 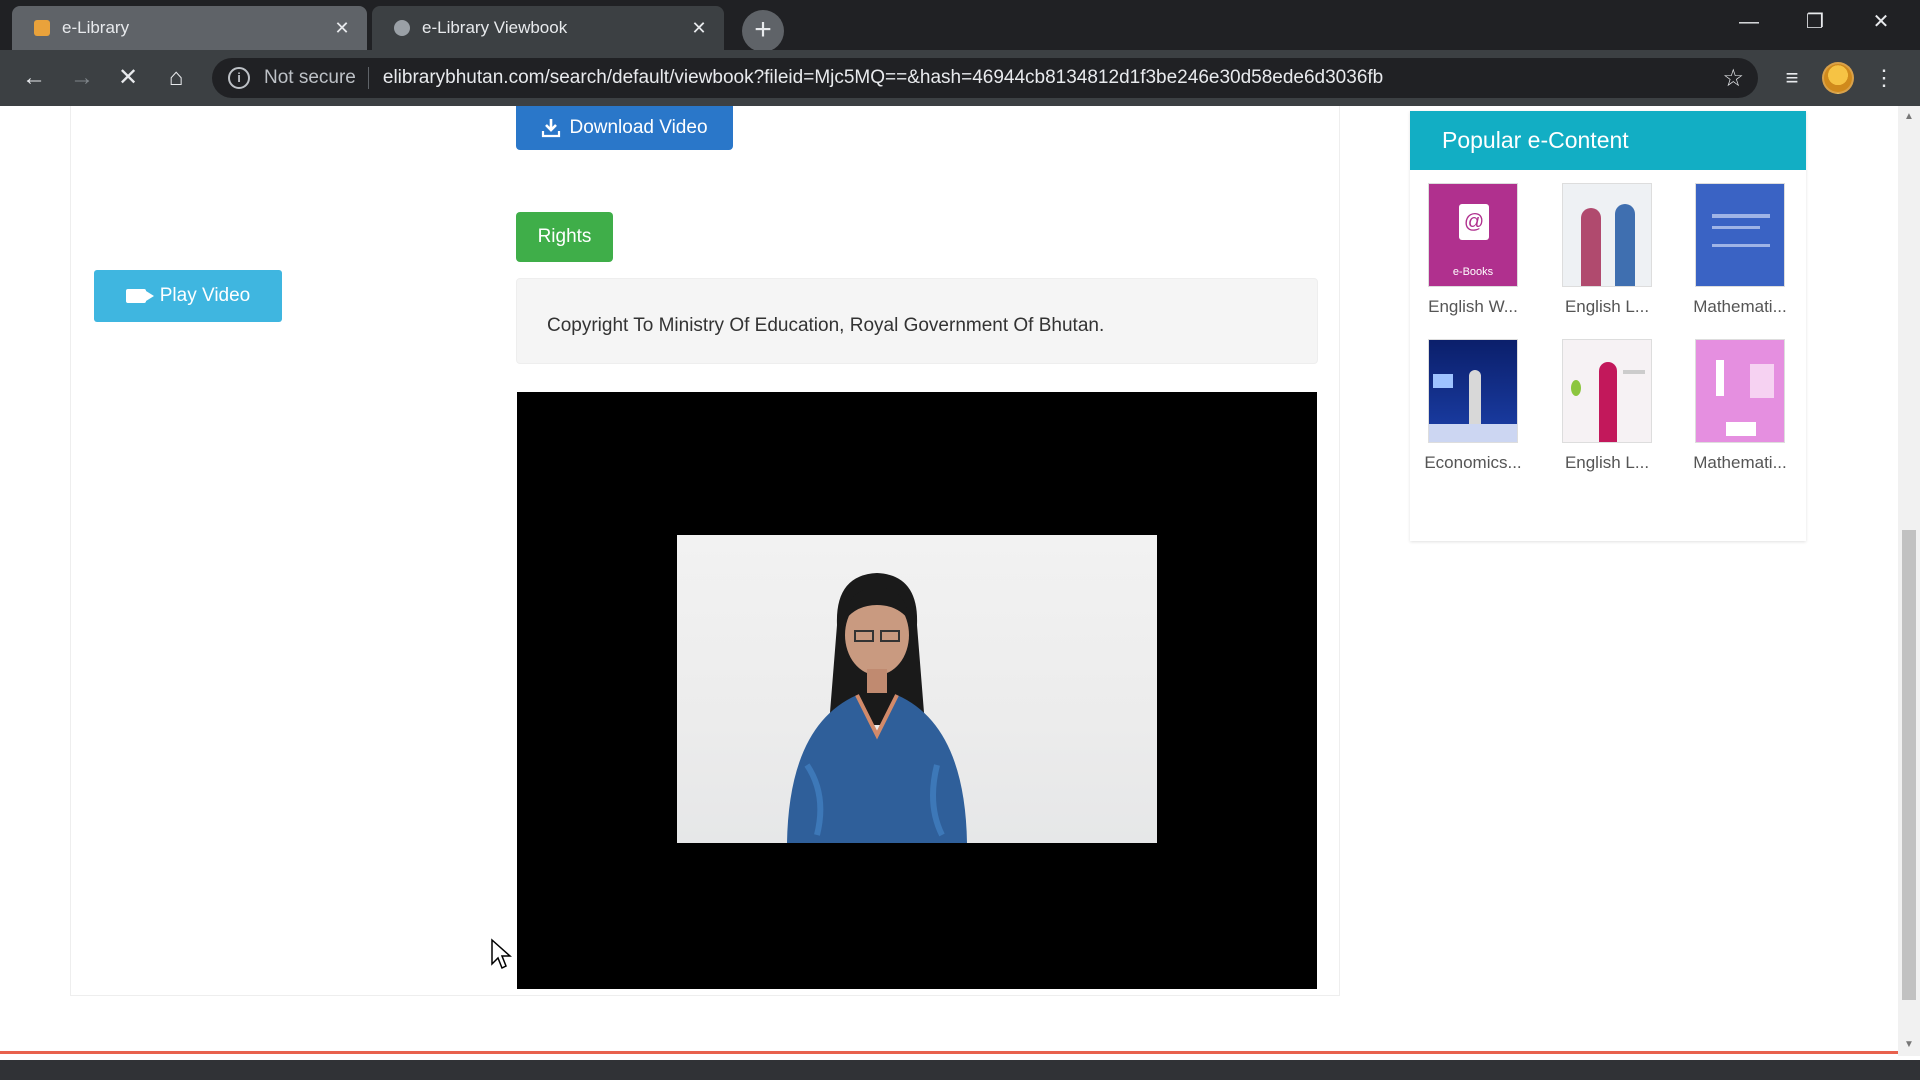 What do you see at coordinates (128, 78) in the screenshot?
I see `stop-loading-icon: ✕` at bounding box center [128, 78].